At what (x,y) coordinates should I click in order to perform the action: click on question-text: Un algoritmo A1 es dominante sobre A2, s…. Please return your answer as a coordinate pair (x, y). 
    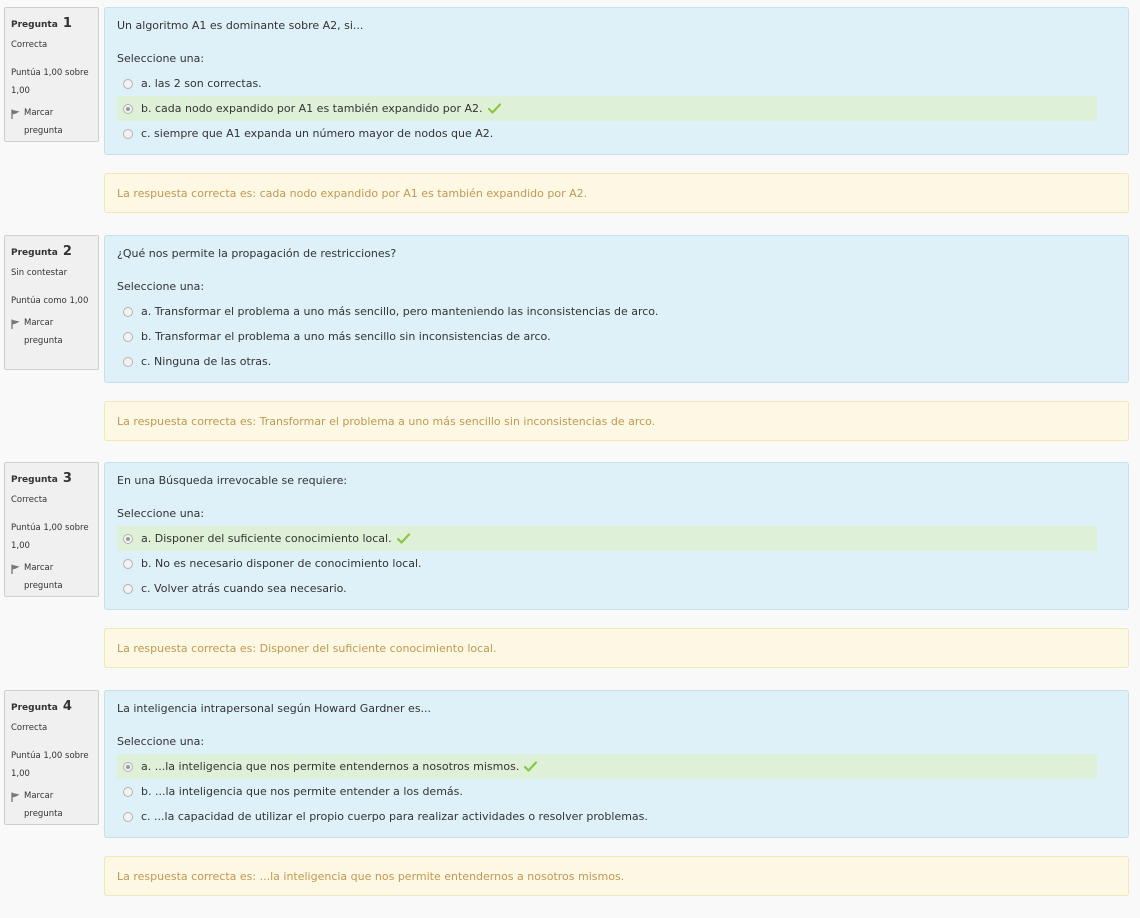
    Looking at the image, I should click on (240, 25).